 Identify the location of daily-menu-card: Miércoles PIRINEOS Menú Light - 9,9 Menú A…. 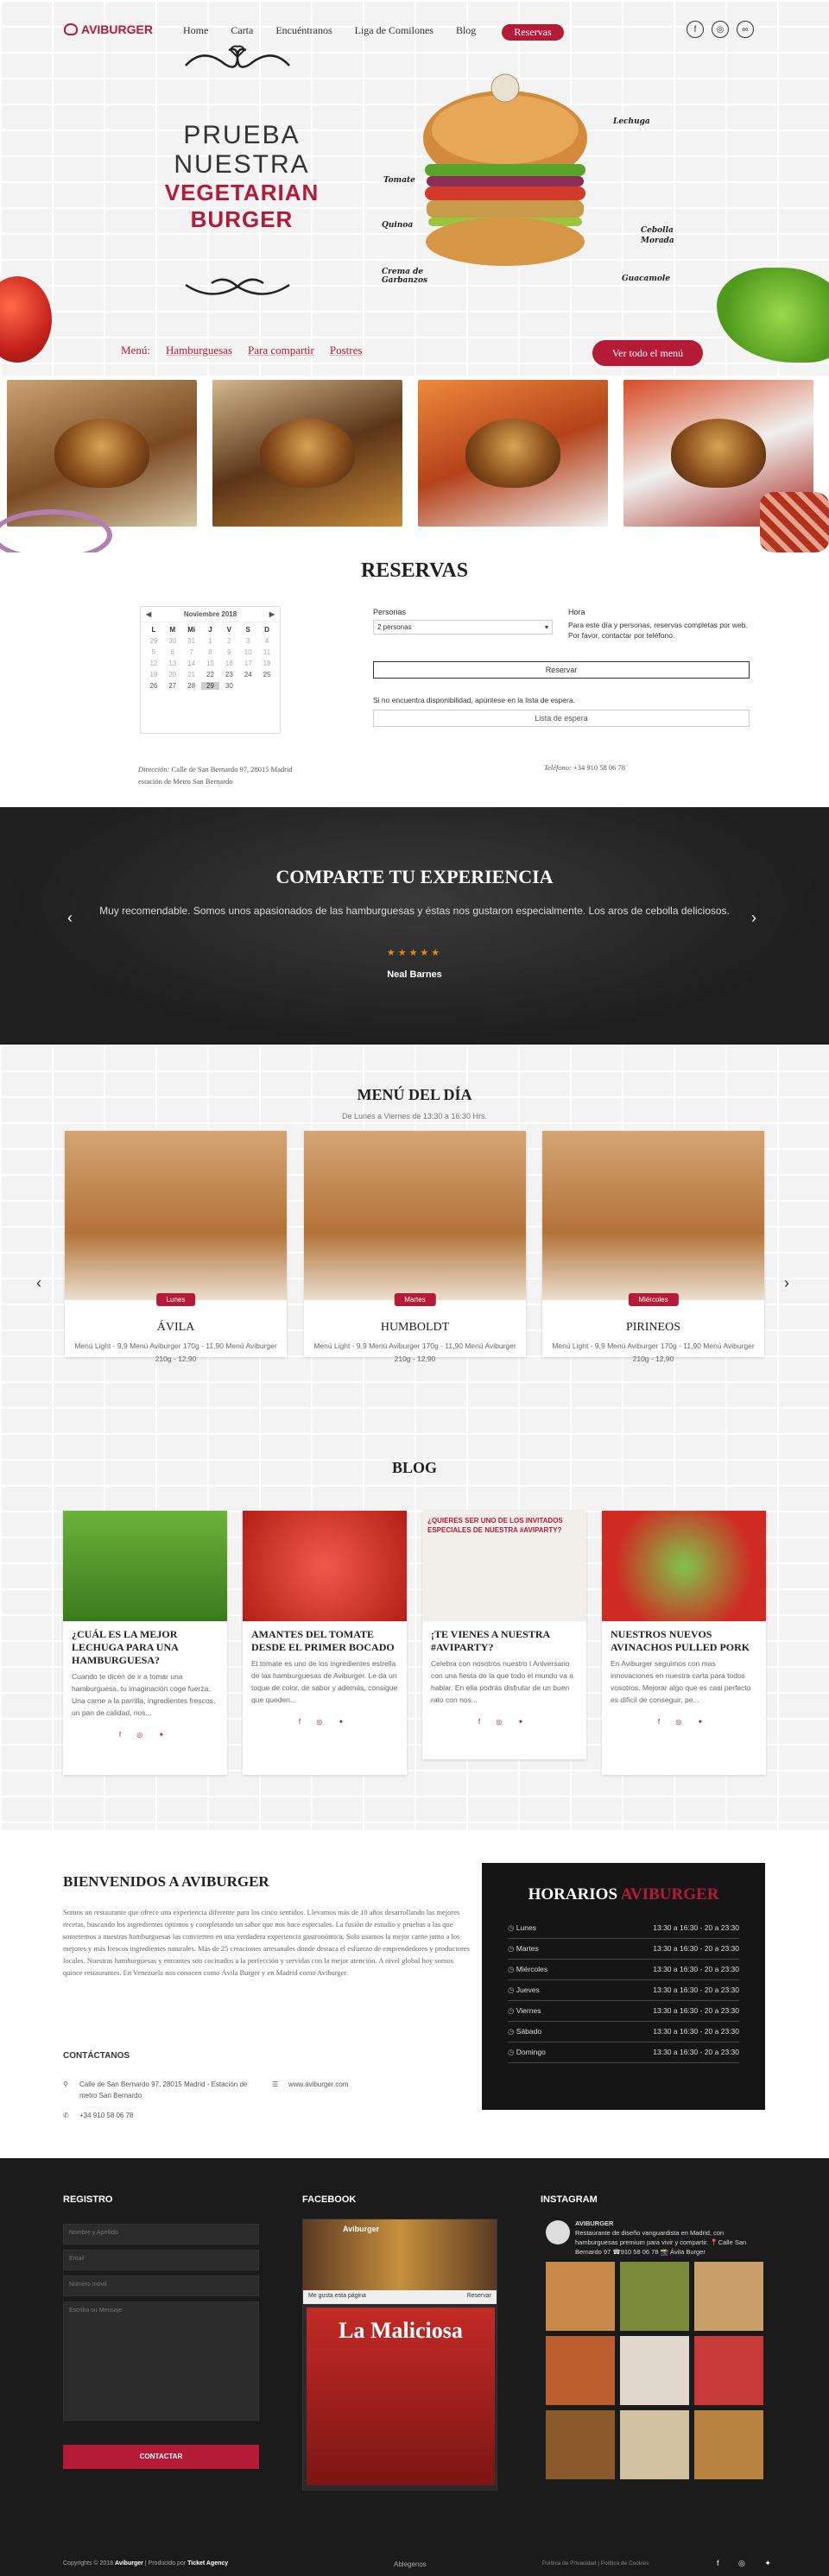
(653, 1247).